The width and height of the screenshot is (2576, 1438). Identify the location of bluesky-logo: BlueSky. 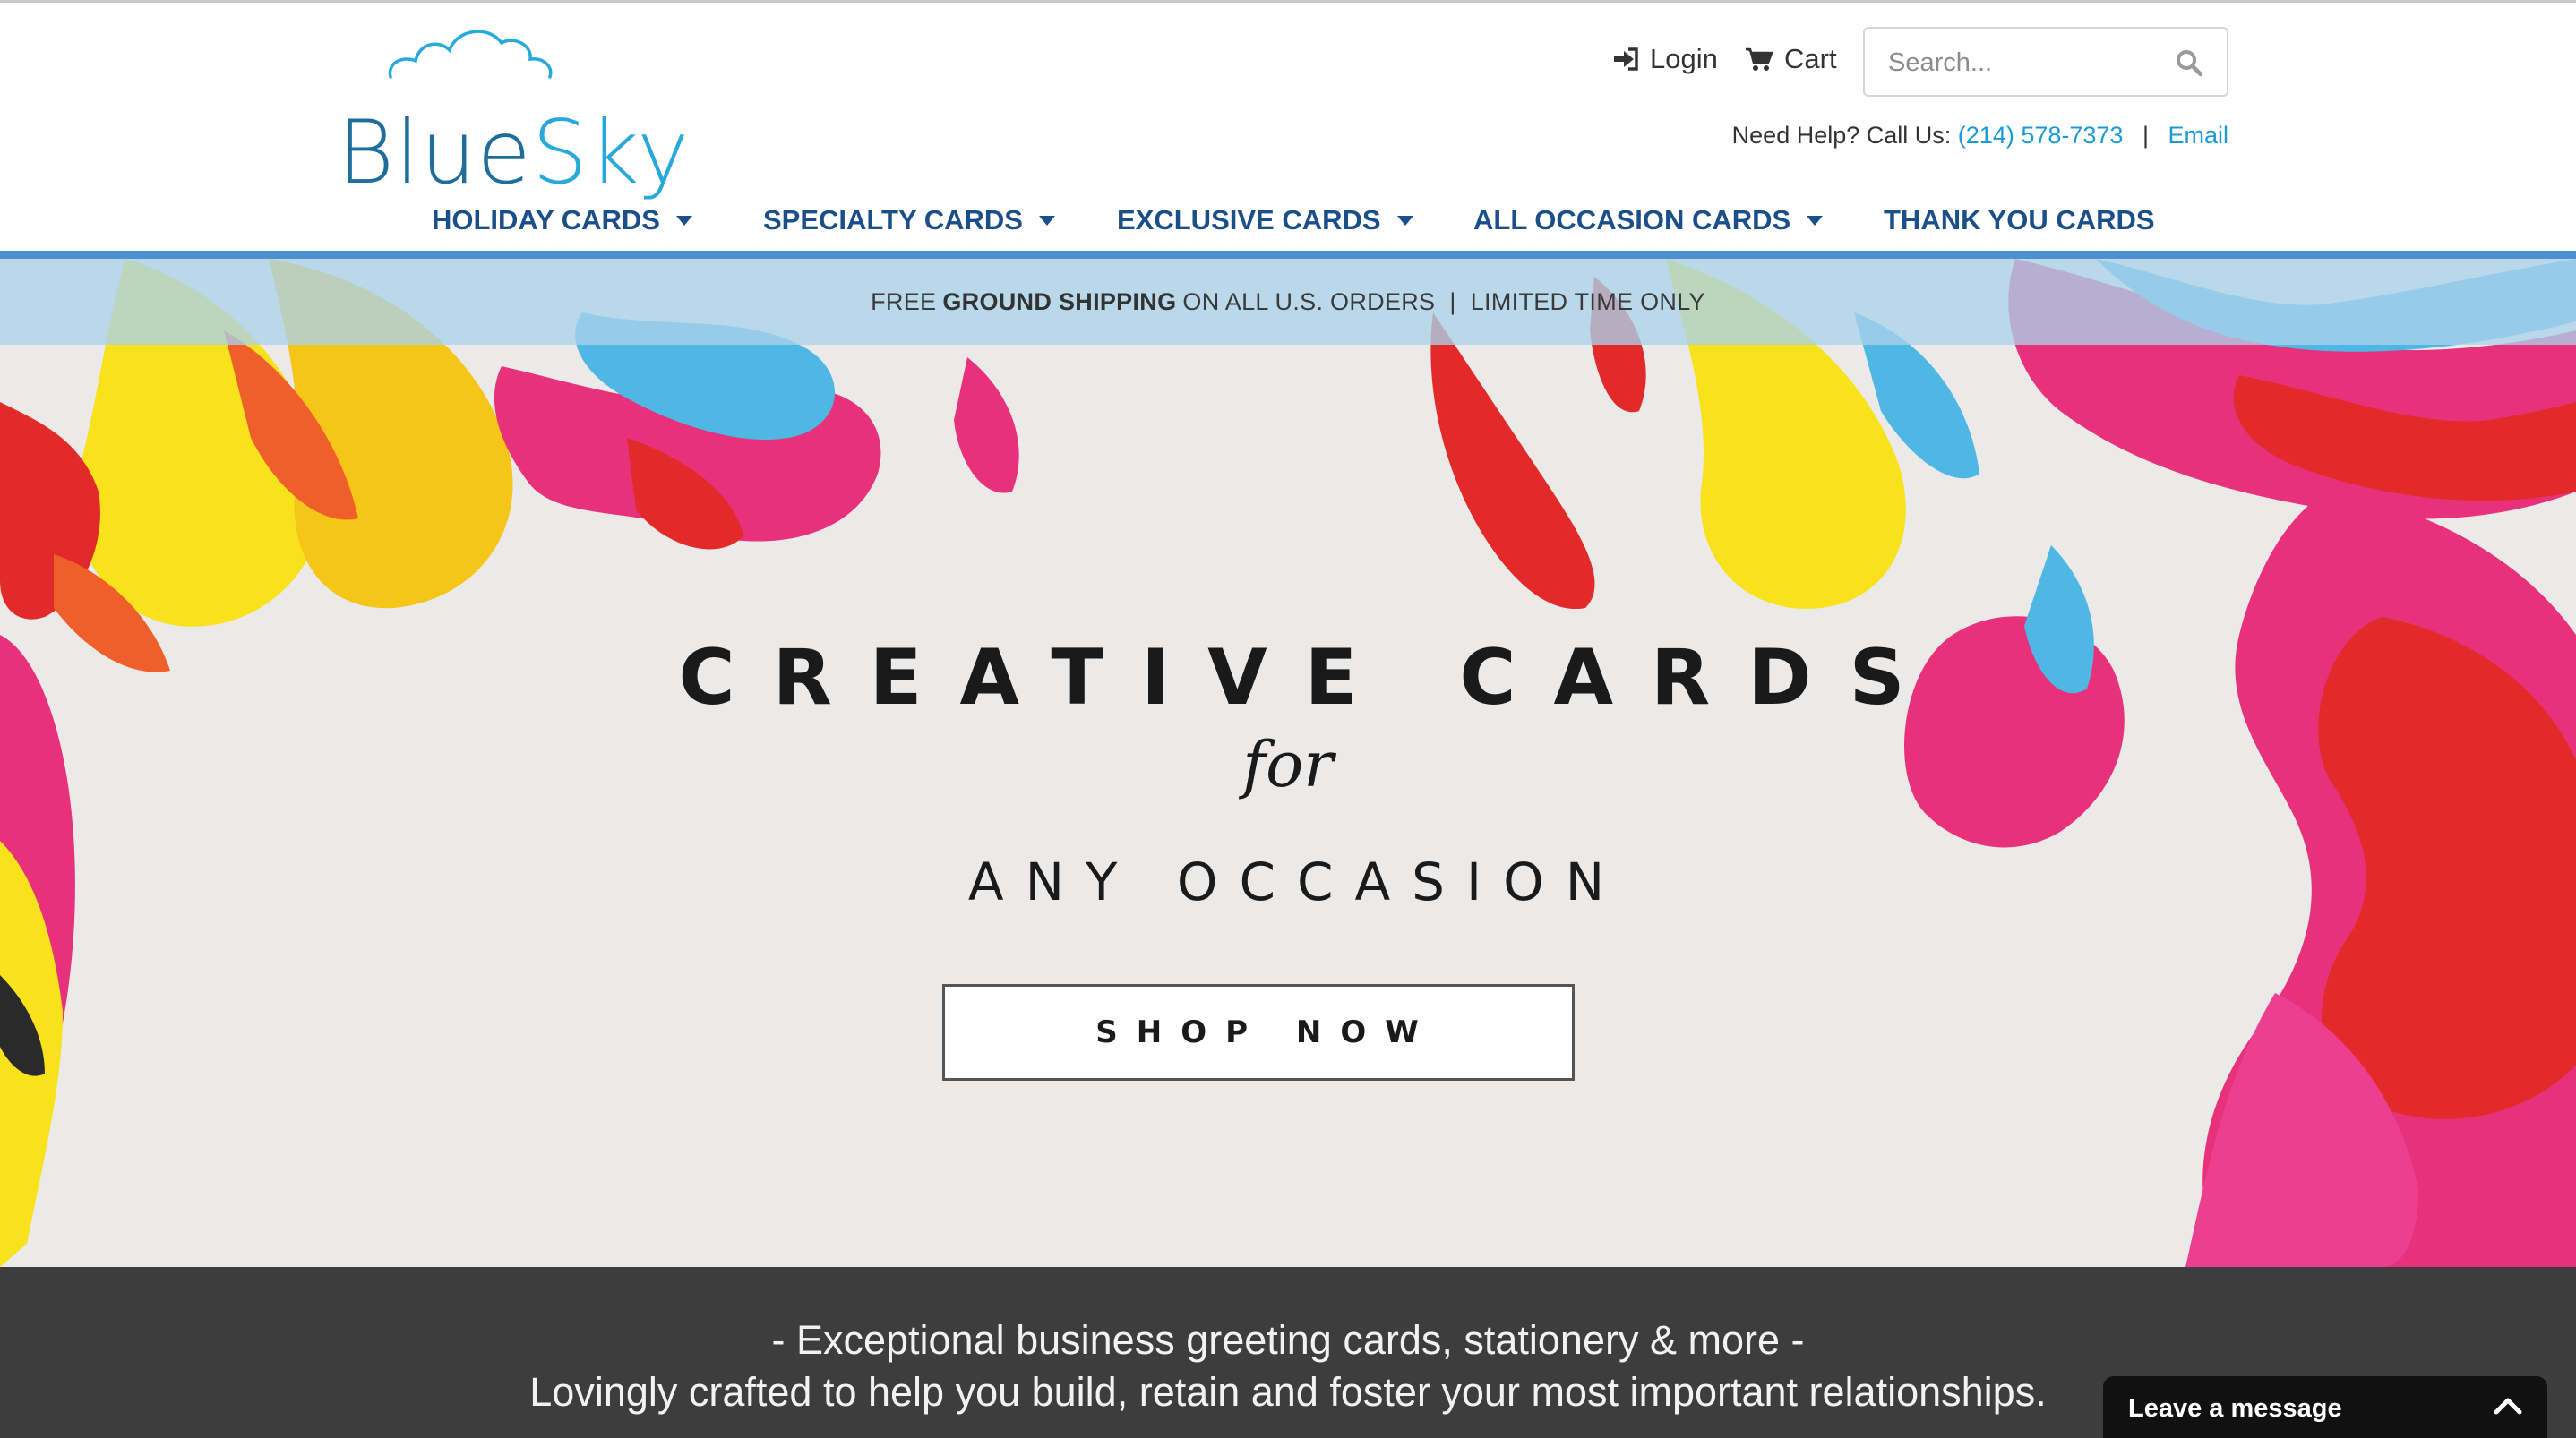
(516, 113).